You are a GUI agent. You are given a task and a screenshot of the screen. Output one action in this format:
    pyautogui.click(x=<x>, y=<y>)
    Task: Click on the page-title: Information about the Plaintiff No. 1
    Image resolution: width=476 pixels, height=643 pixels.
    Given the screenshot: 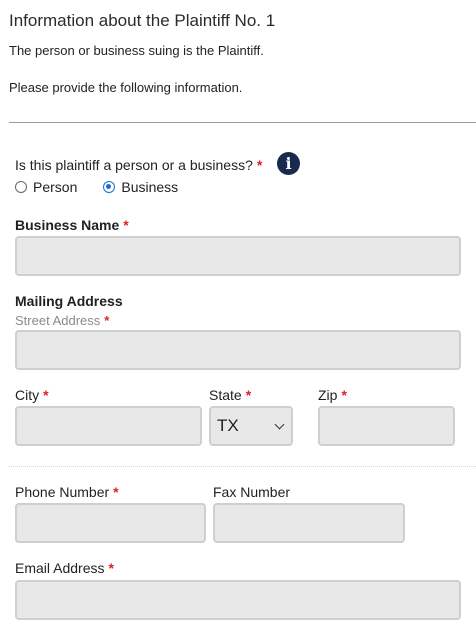 What is the action you would take?
    pyautogui.click(x=142, y=20)
    